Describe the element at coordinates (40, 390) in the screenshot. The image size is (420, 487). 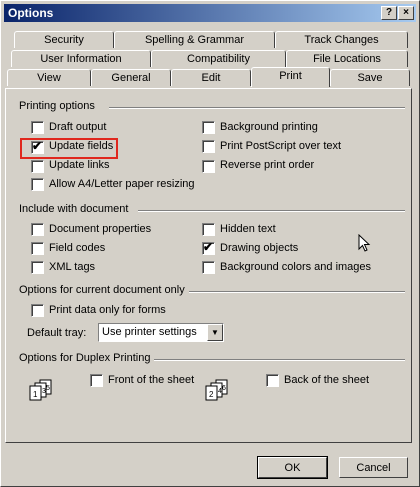
I see `front-pages-icon: 1 3 5` at that location.